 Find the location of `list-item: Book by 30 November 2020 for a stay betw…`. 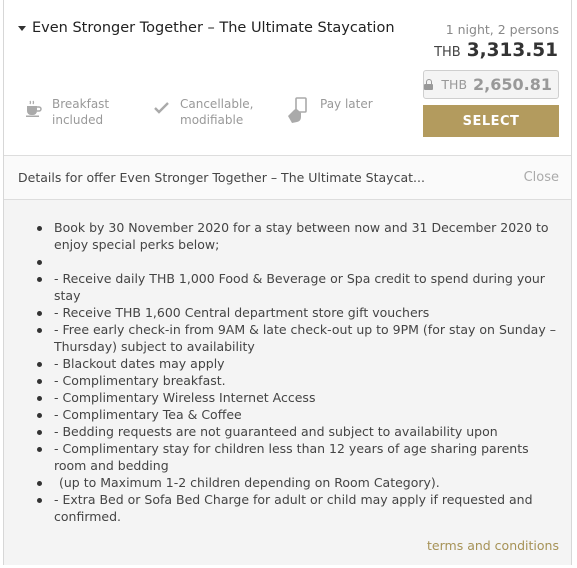

list-item: Book by 30 November 2020 for a stay betw… is located at coordinates (297, 236).